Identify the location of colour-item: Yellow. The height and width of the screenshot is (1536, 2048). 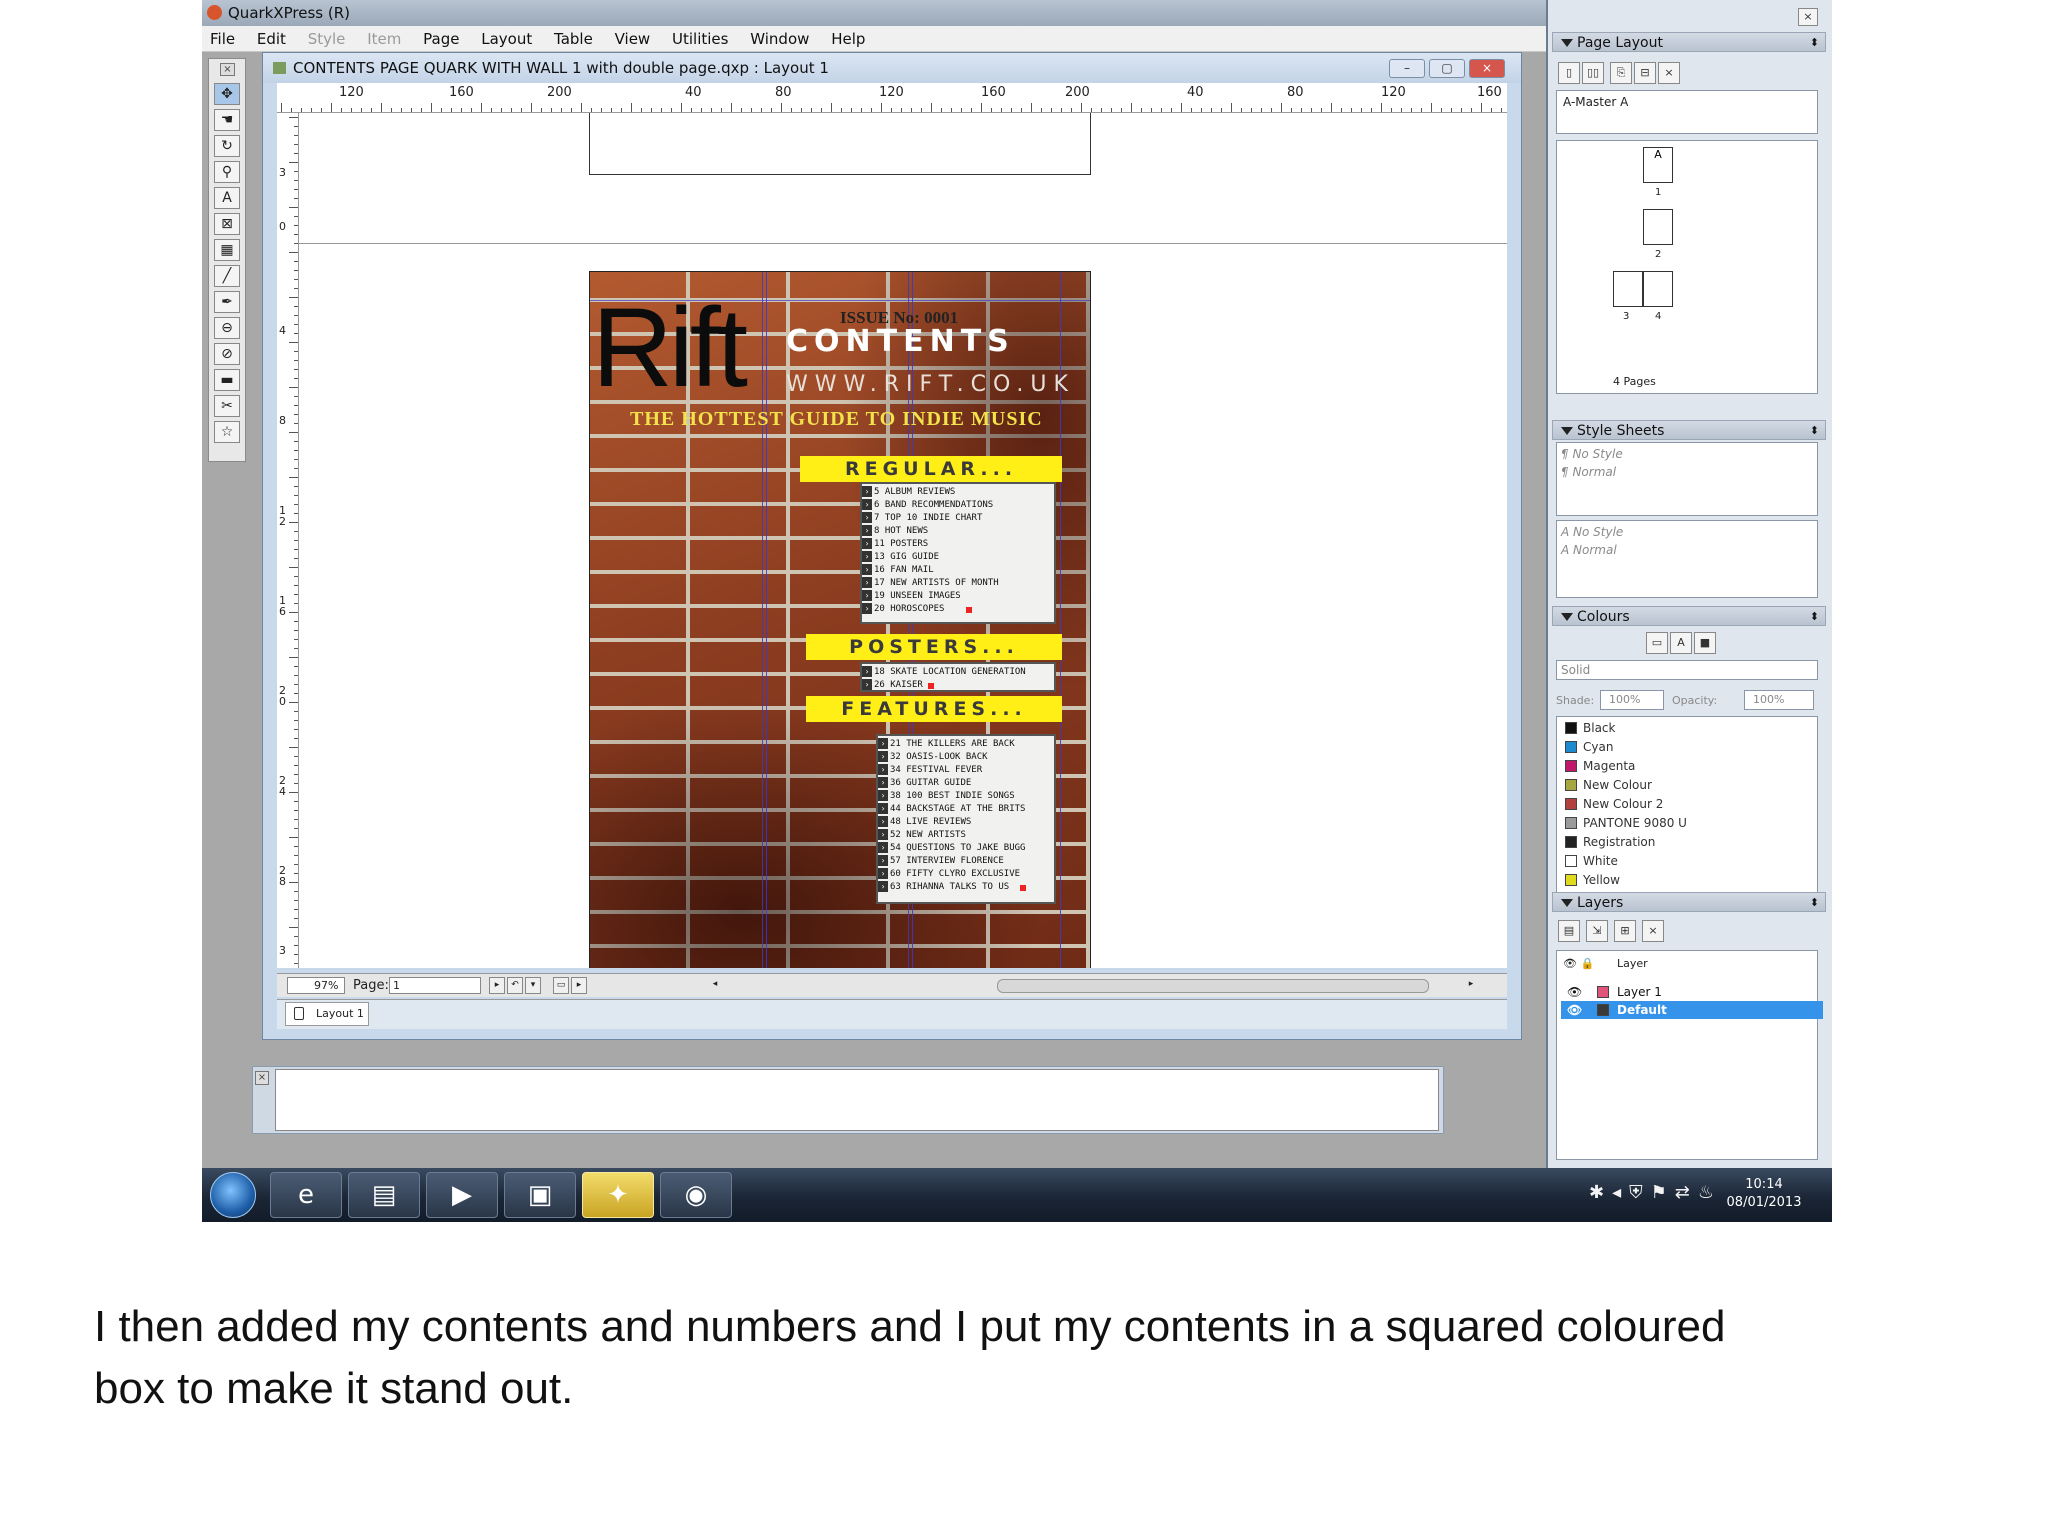
(1592, 880).